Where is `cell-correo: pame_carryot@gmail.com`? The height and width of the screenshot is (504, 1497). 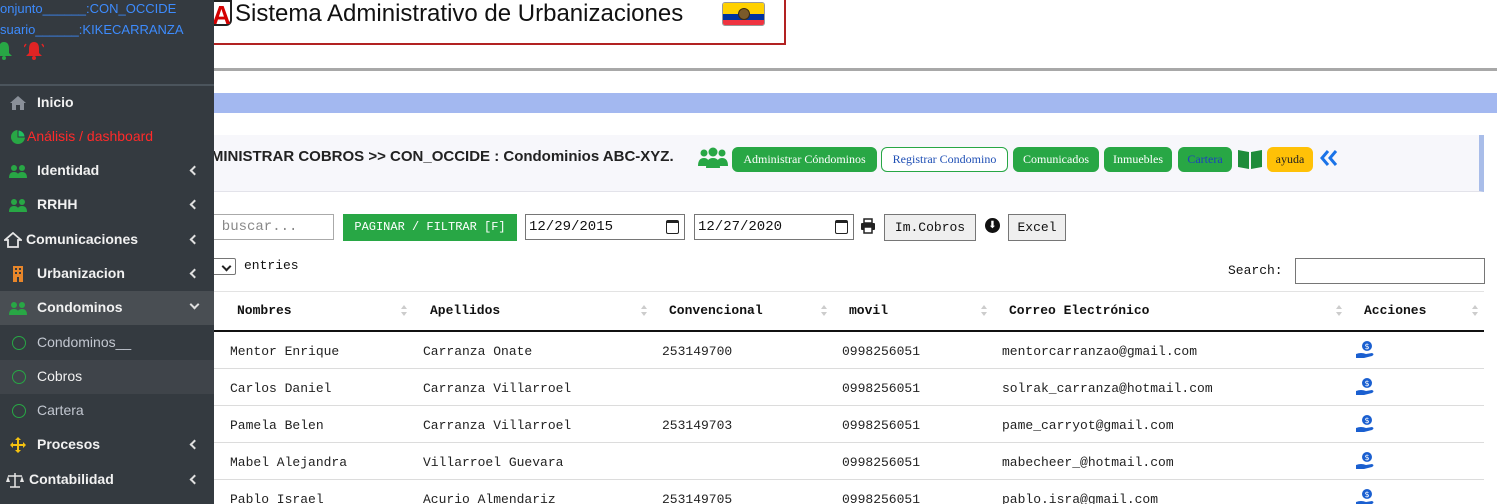
cell-correo: pame_carryot@gmail.com is located at coordinates (1088, 425).